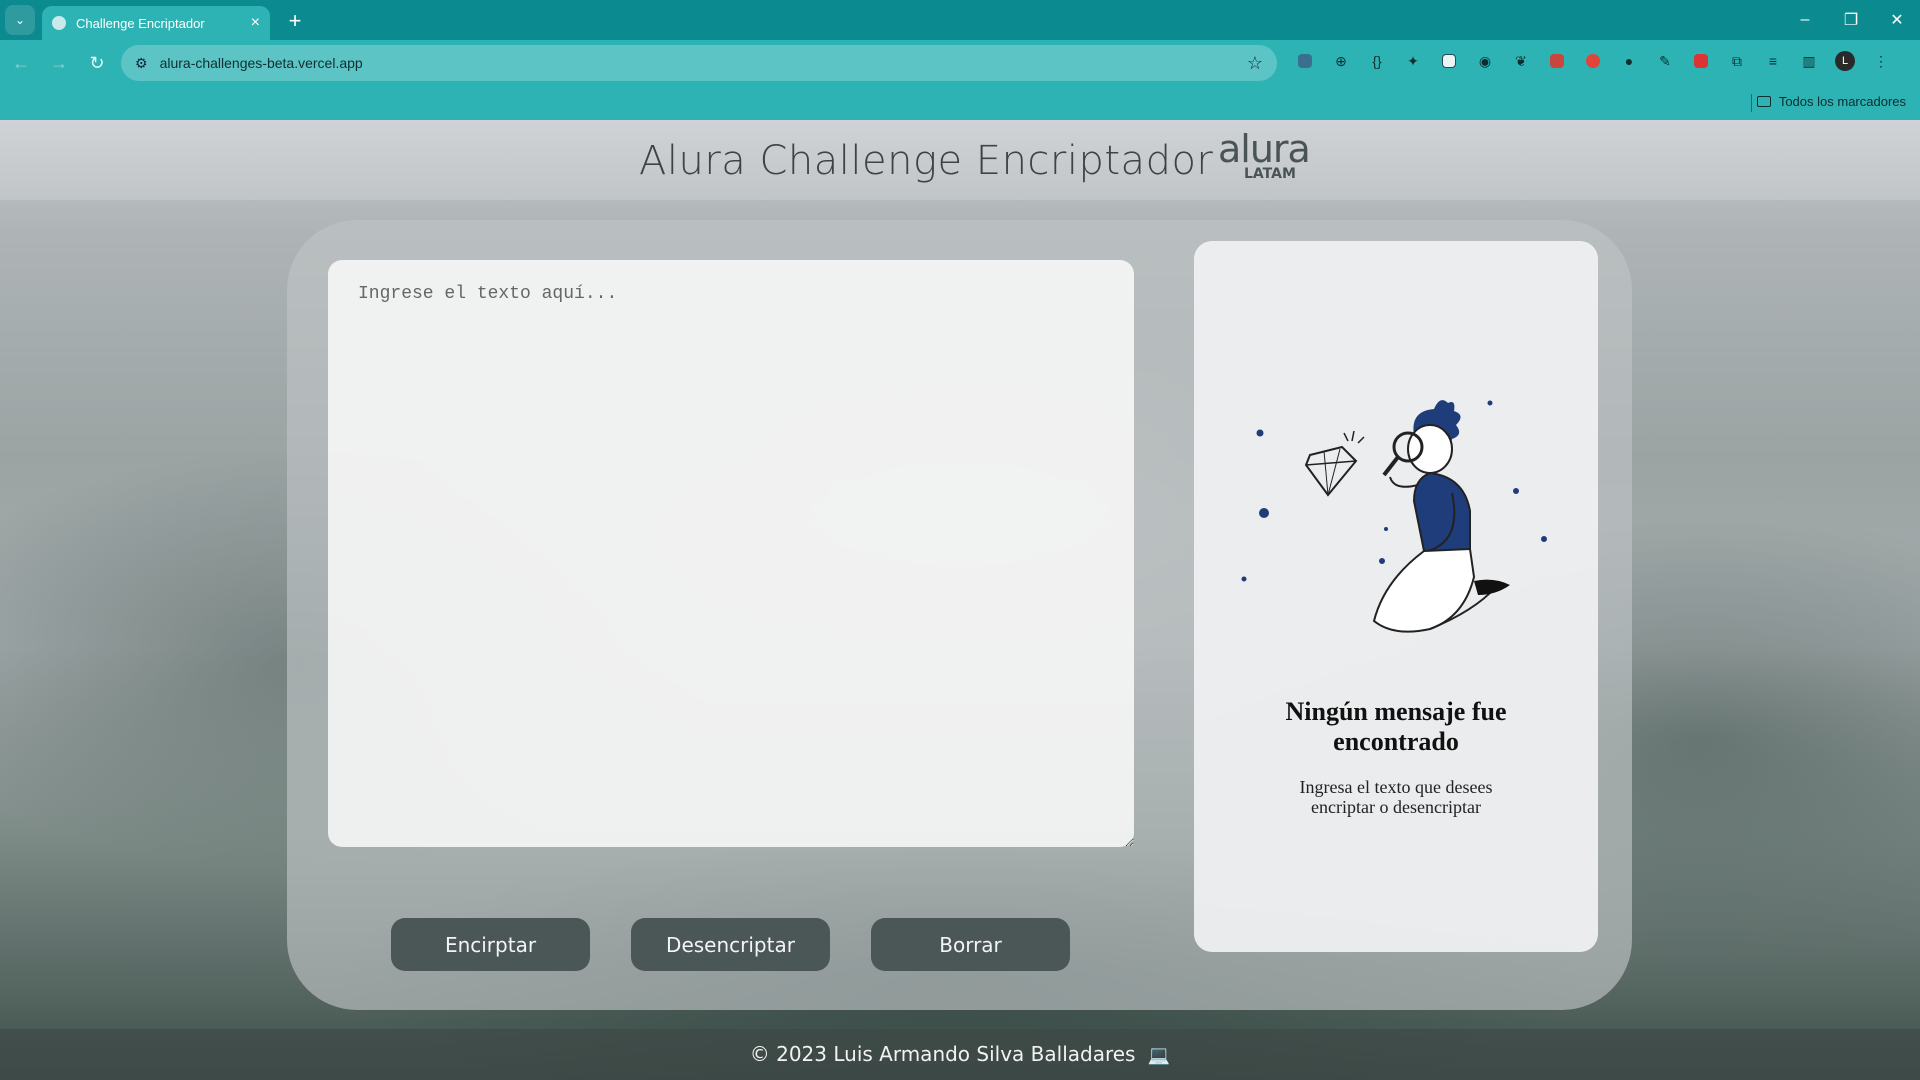 The height and width of the screenshot is (1080, 1920). Describe the element at coordinates (1701, 61) in the screenshot. I see `pdf-extension-icon` at that location.